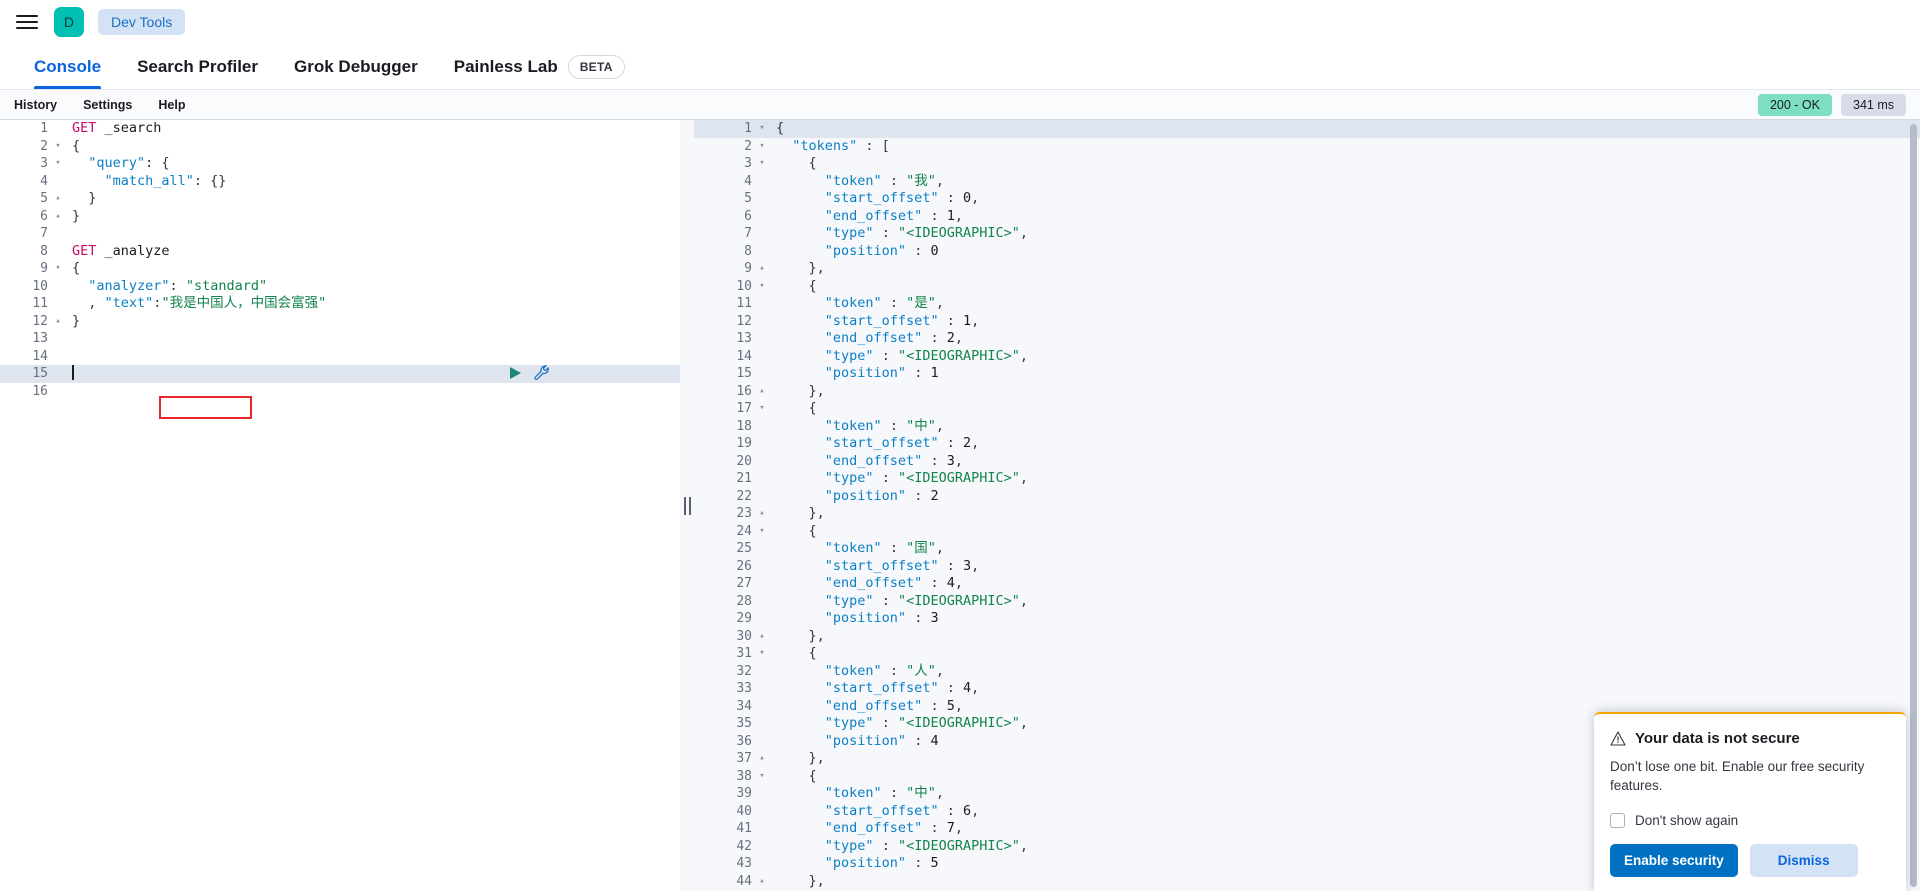 The height and width of the screenshot is (891, 1920). Describe the element at coordinates (67, 66) in the screenshot. I see `tab-console: Console` at that location.